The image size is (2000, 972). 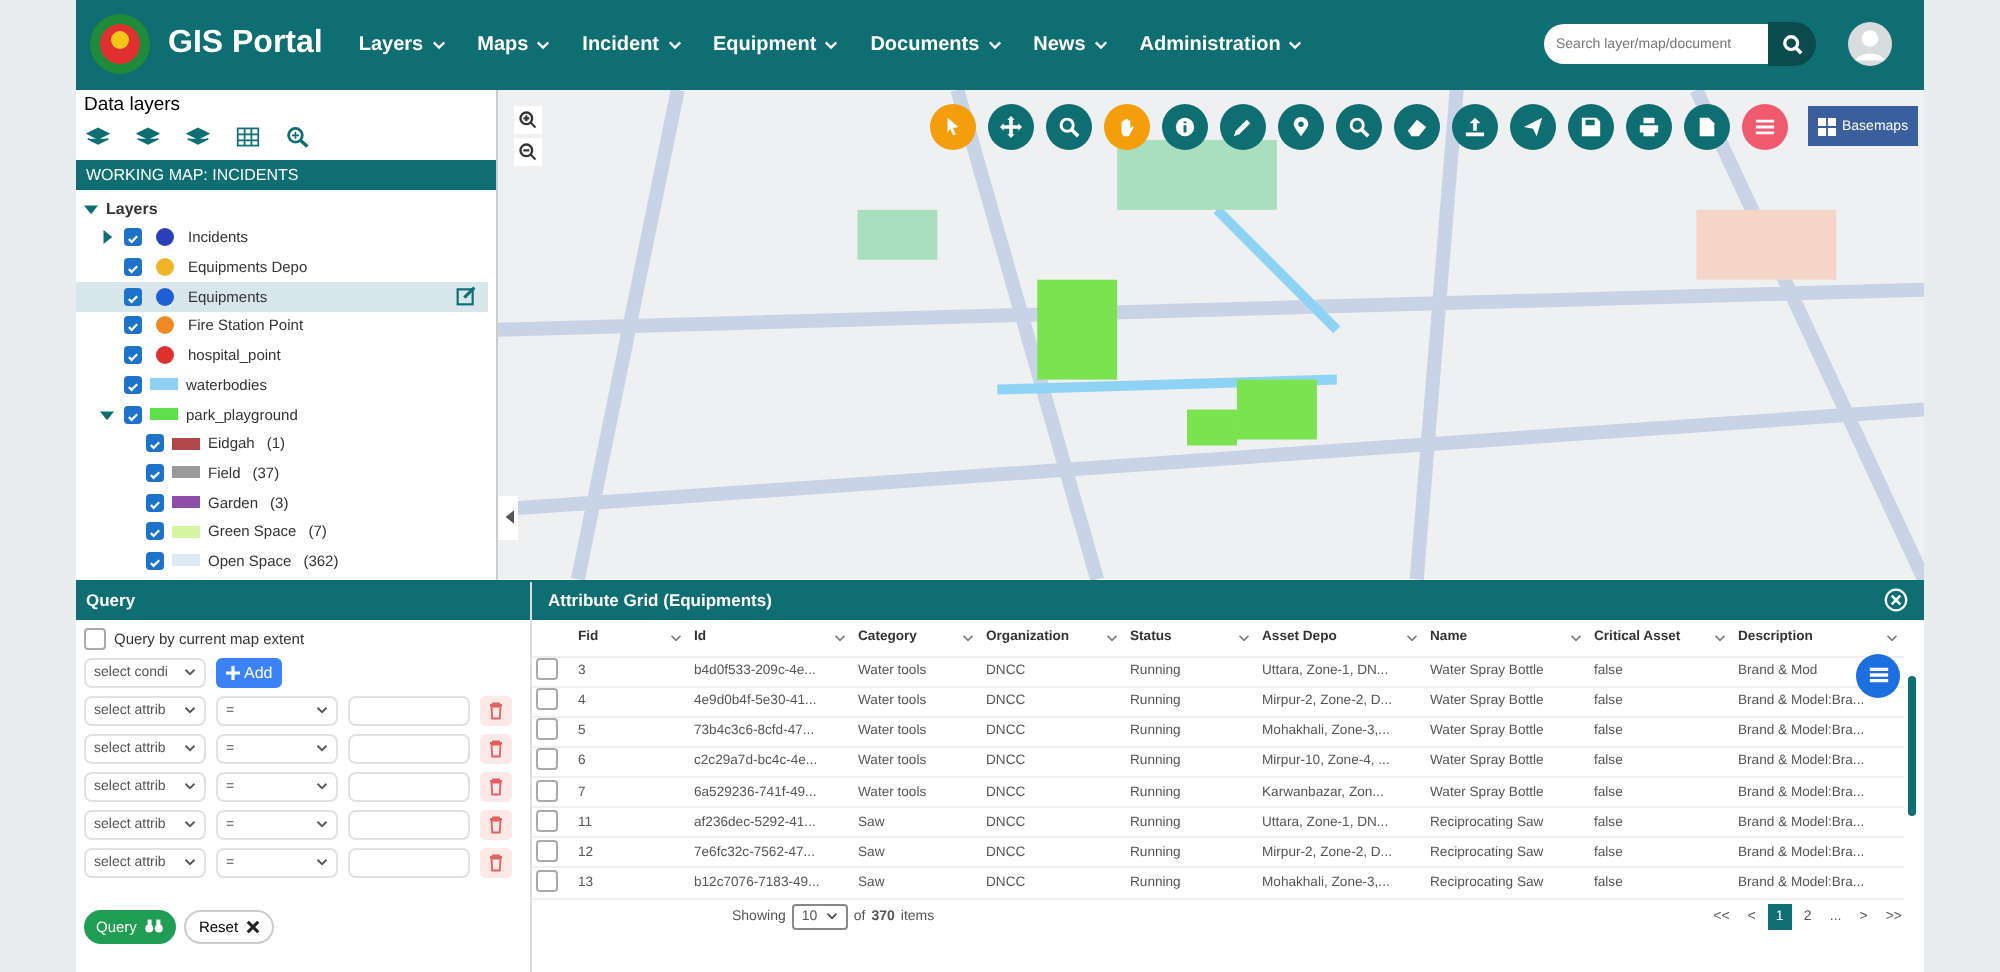 What do you see at coordinates (249, 672) in the screenshot?
I see `add-button: Add` at bounding box center [249, 672].